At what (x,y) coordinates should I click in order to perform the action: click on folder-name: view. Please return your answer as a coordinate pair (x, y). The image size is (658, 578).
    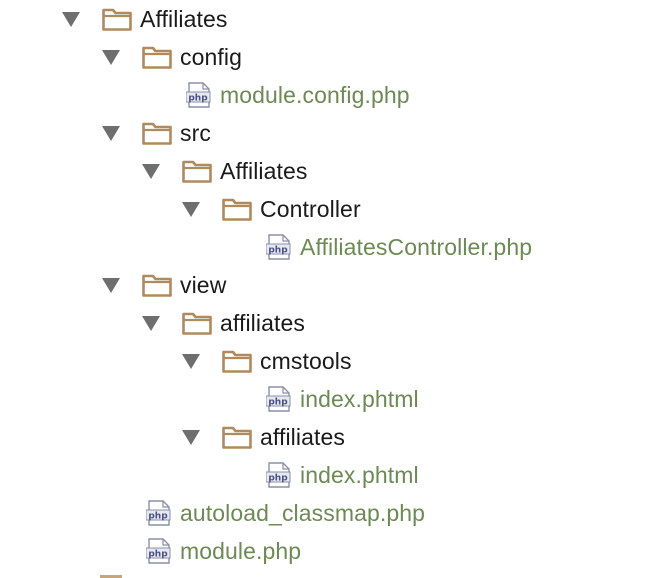
    Looking at the image, I should click on (203, 285).